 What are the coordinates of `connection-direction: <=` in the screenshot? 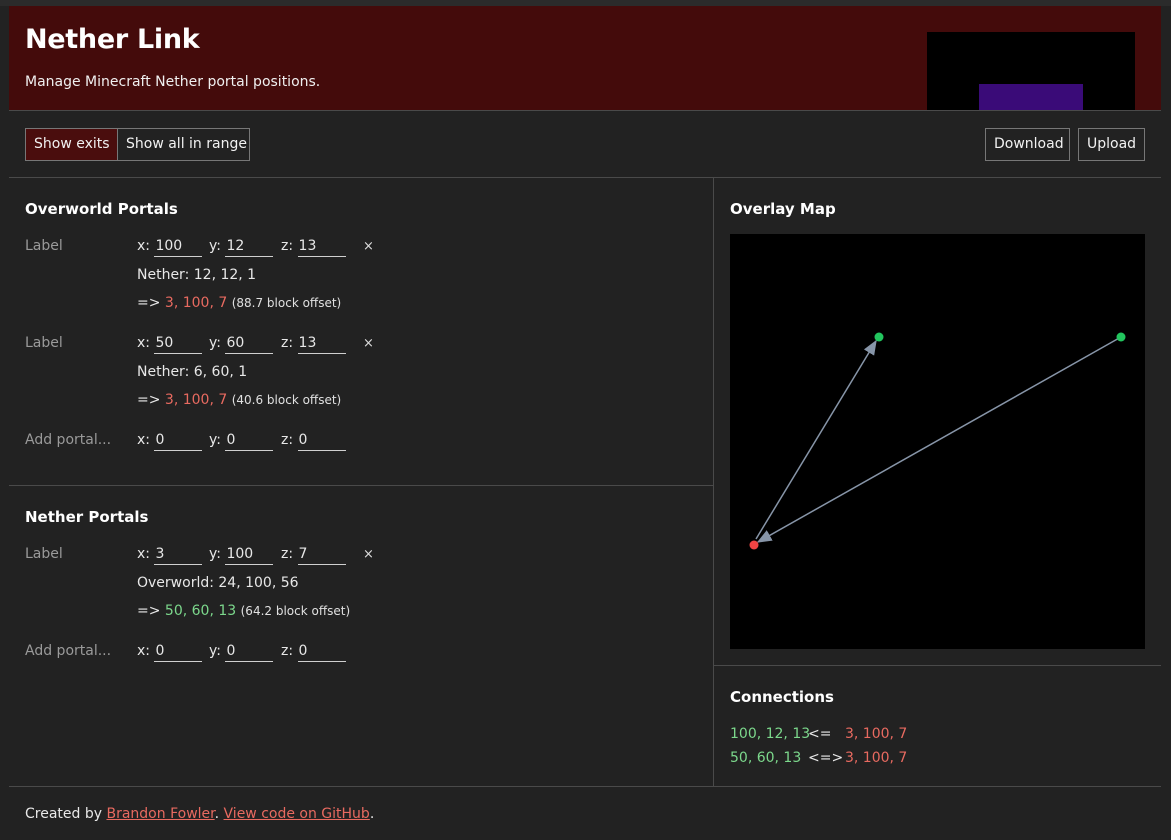 It's located at (820, 734).